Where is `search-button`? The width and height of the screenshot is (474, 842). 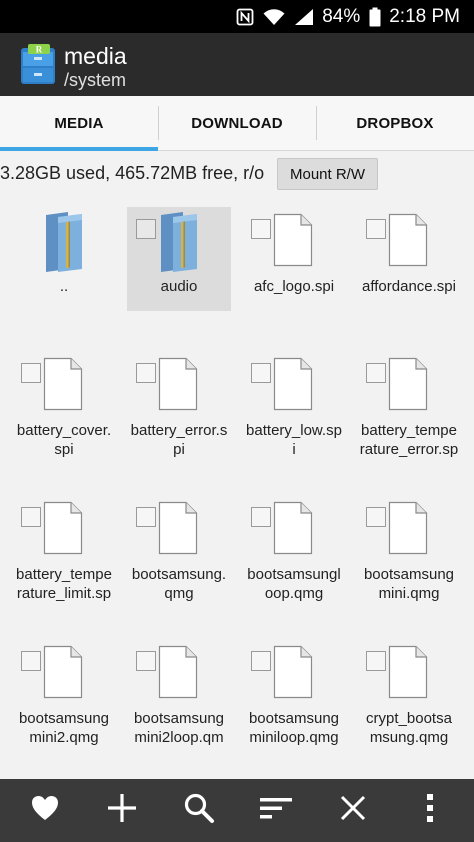 search-button is located at coordinates (199, 811).